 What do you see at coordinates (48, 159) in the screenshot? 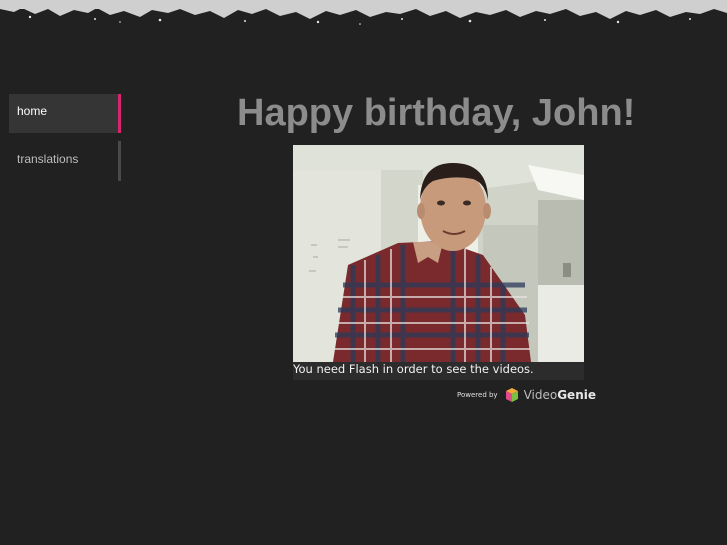
I see `nav-item-label: translations` at bounding box center [48, 159].